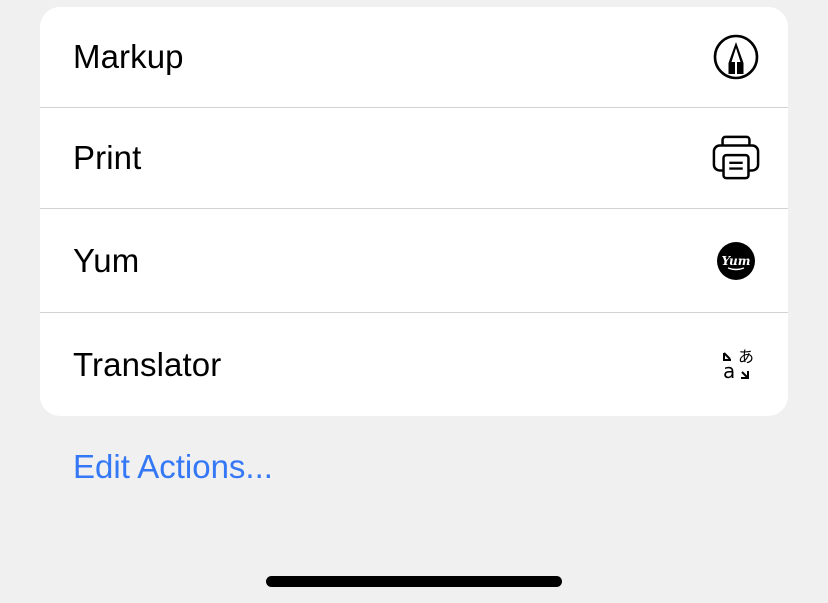 The width and height of the screenshot is (828, 603). Describe the element at coordinates (736, 158) in the screenshot. I see `printer-icon` at that location.